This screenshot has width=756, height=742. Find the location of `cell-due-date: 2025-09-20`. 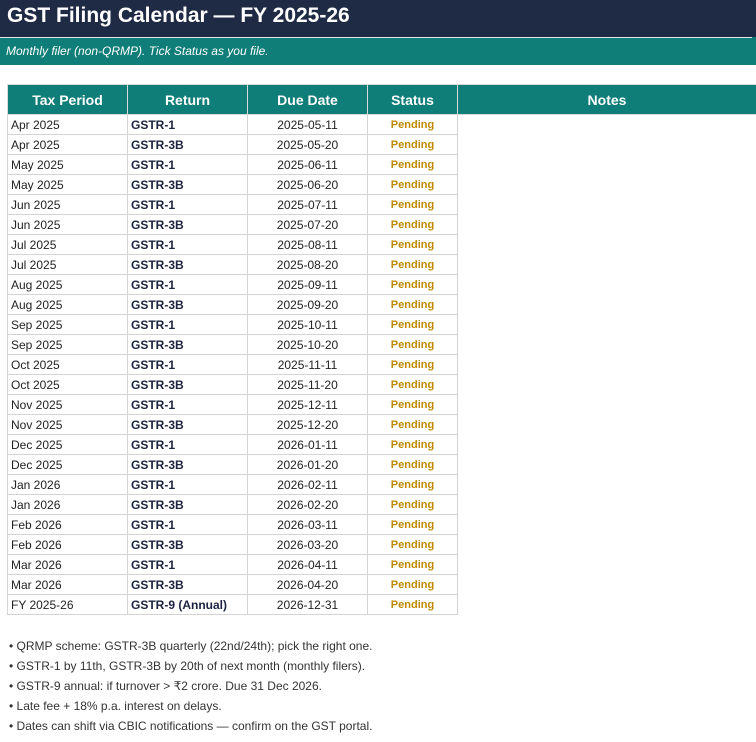

cell-due-date: 2025-09-20 is located at coordinates (307, 304).